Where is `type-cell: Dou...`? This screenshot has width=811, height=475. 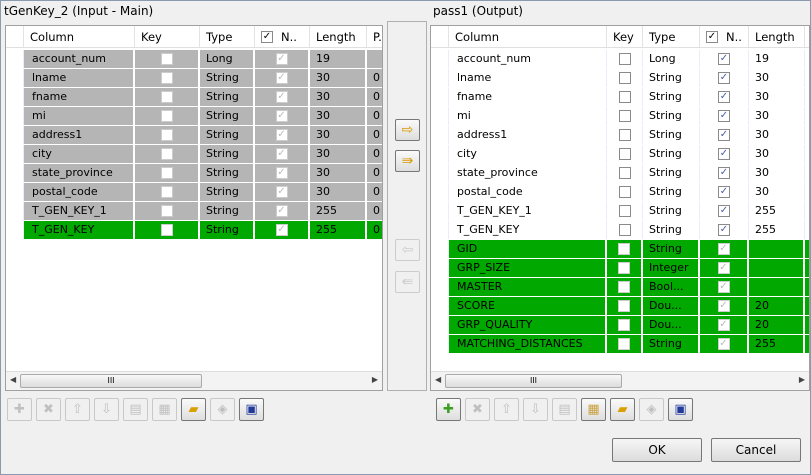 type-cell: Dou... is located at coordinates (671, 306).